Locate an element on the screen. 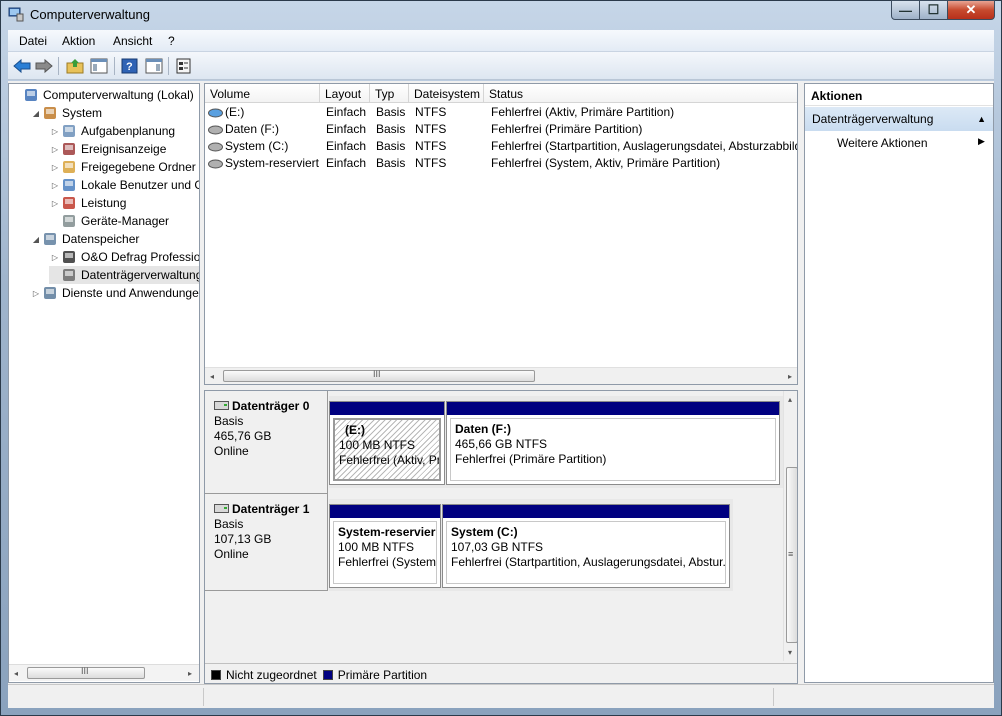  actions-section-disk-management: Datenträgerverwaltung ▲ is located at coordinates (899, 119).